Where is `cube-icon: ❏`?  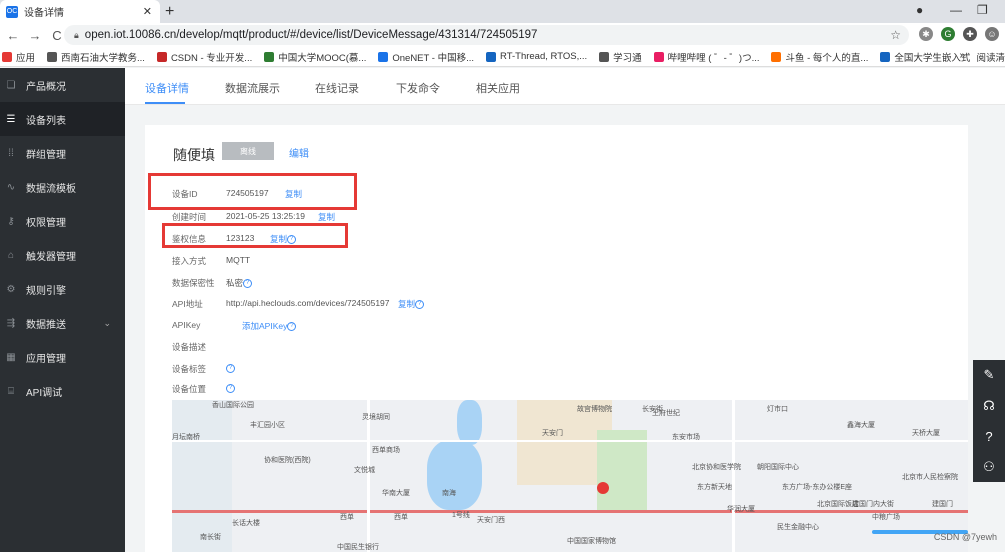
cube-icon: ❏ is located at coordinates (11, 85).